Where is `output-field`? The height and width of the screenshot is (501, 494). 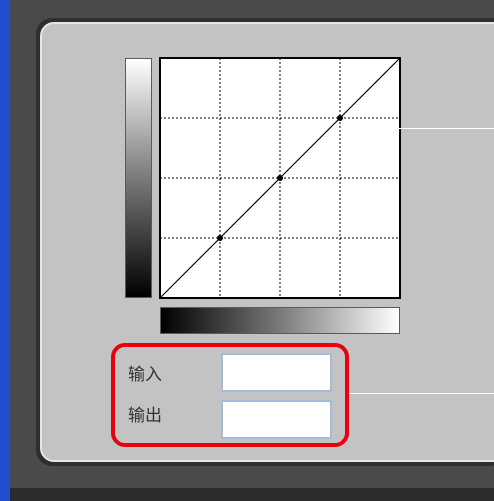
output-field is located at coordinates (276, 419).